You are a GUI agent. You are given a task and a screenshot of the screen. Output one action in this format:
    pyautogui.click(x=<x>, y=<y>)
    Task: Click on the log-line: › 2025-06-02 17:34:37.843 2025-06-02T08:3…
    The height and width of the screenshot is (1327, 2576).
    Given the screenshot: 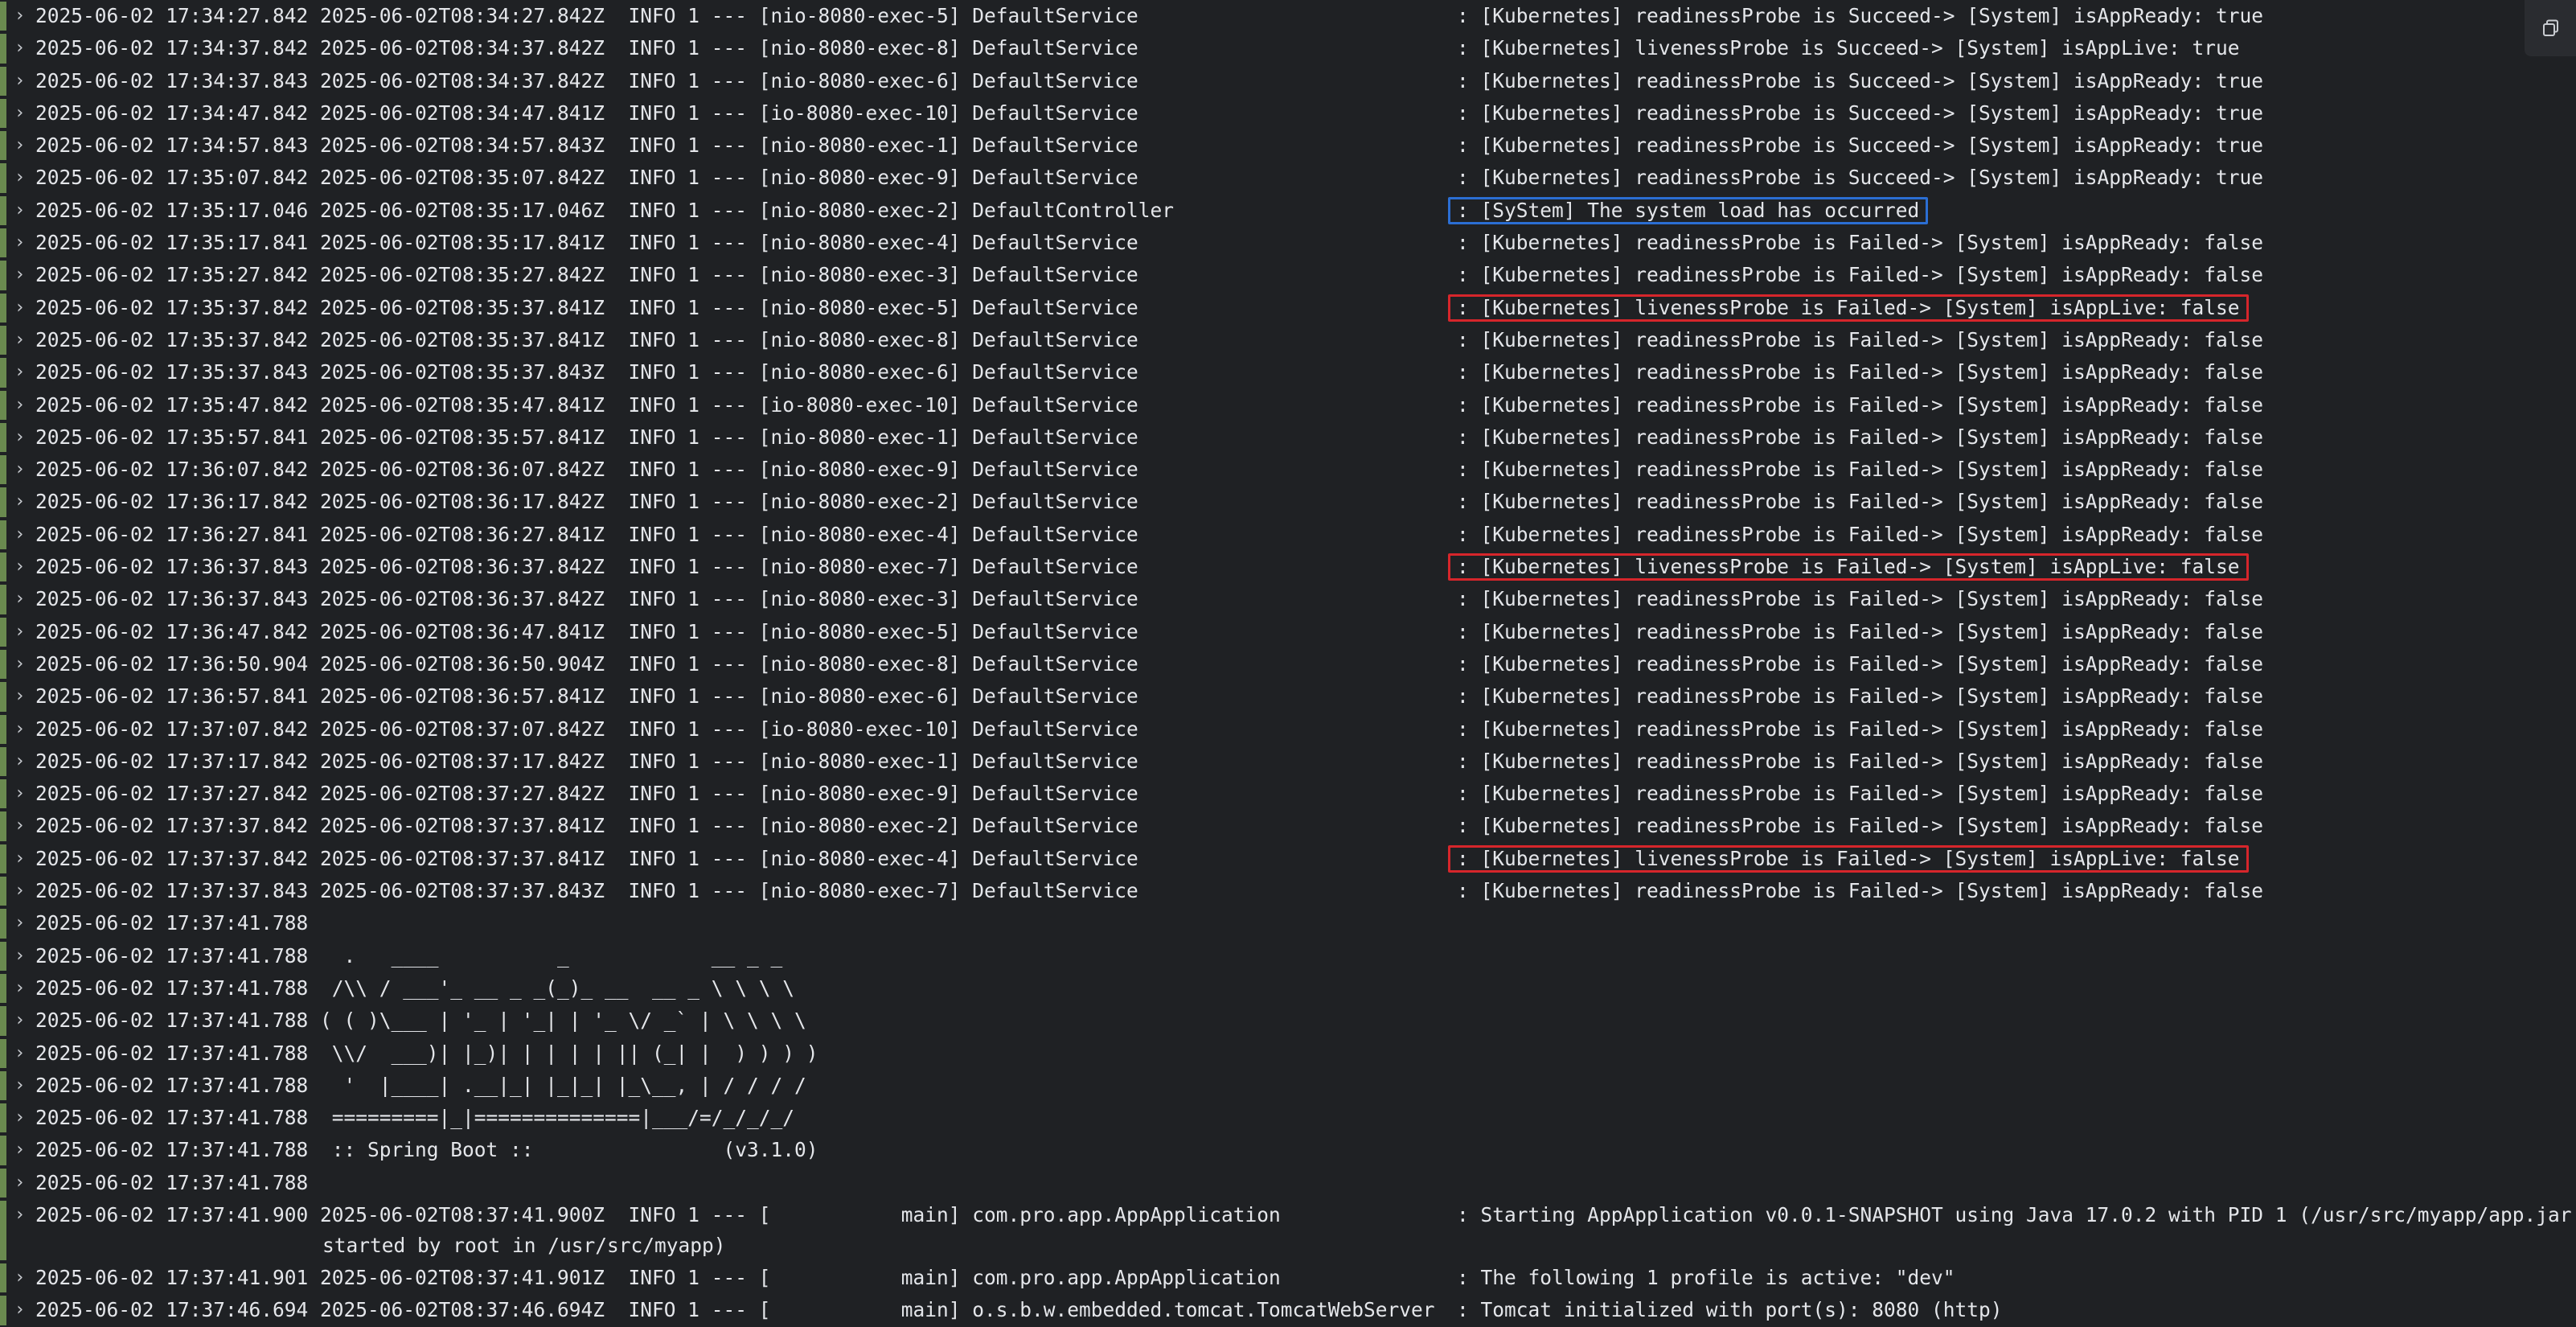 What is the action you would take?
    pyautogui.click(x=1288, y=81)
    